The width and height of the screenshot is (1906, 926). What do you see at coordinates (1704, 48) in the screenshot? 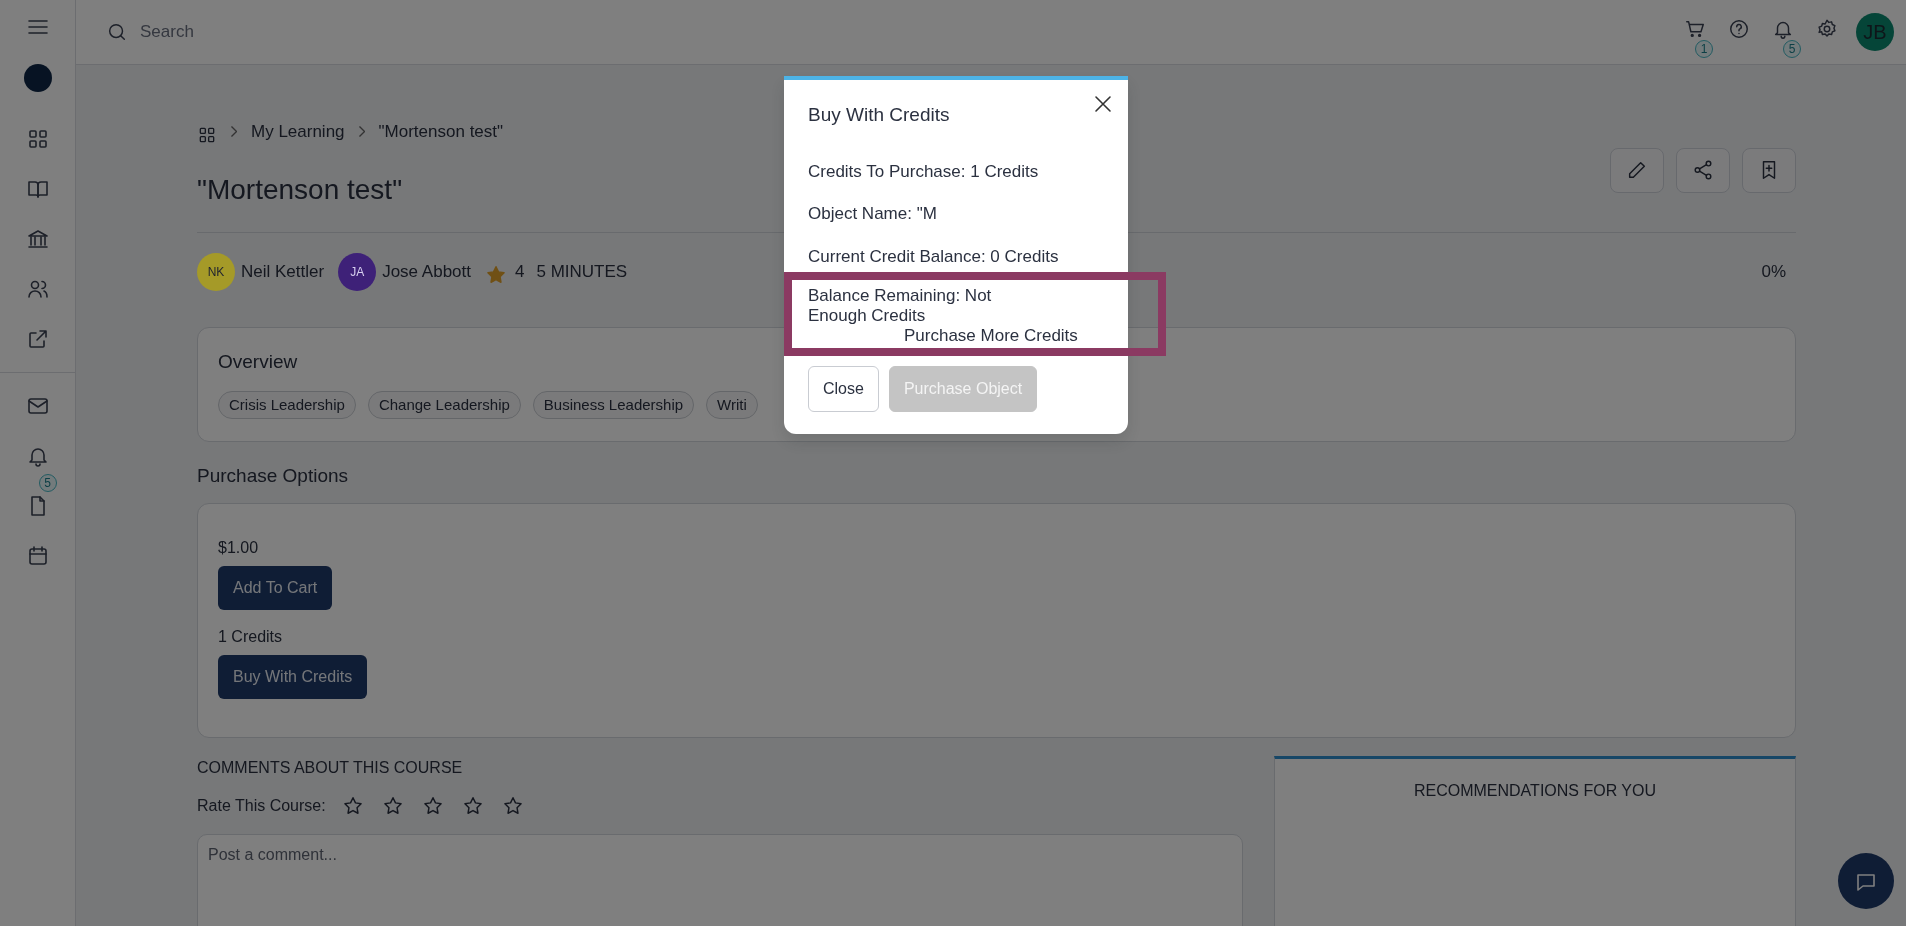
I see `count-badge: 1` at bounding box center [1704, 48].